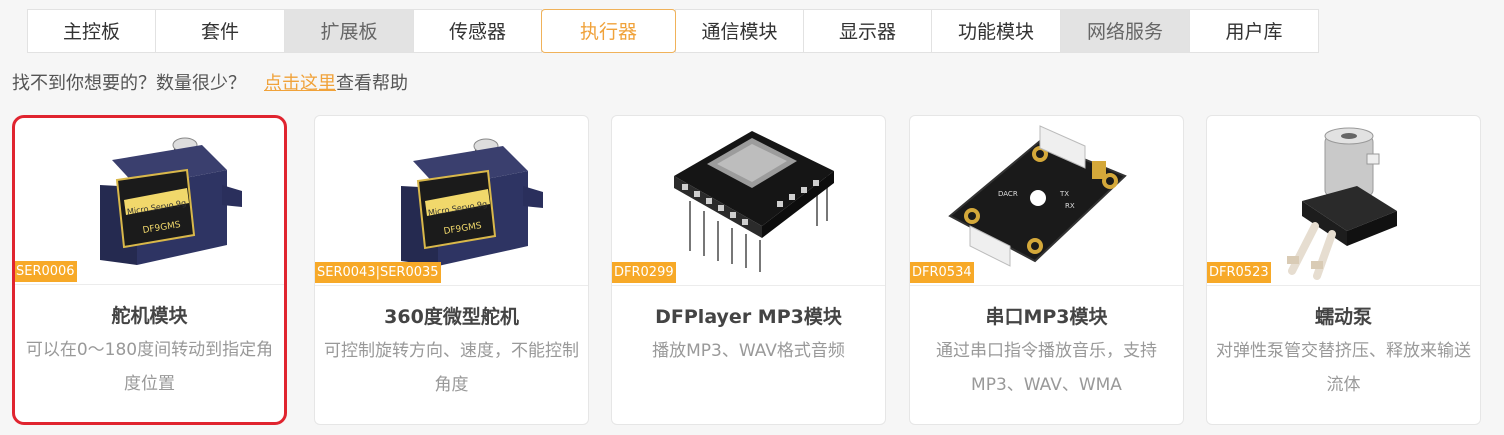 This screenshot has width=1504, height=435. I want to click on svg-text: DACR, so click(1008, 194).